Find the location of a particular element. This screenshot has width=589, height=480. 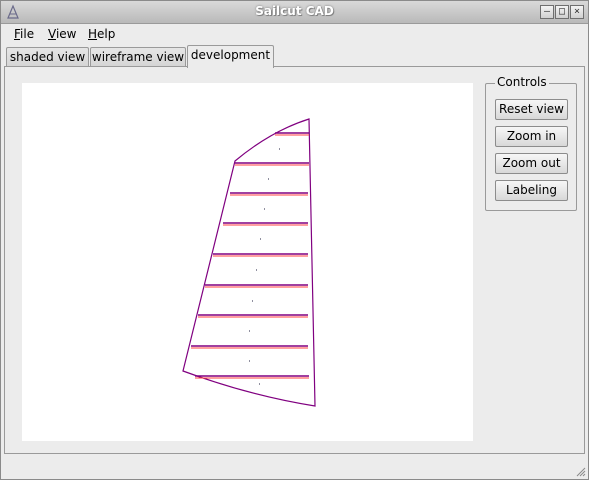

zoom-out-button: Zoom out is located at coordinates (531, 163).